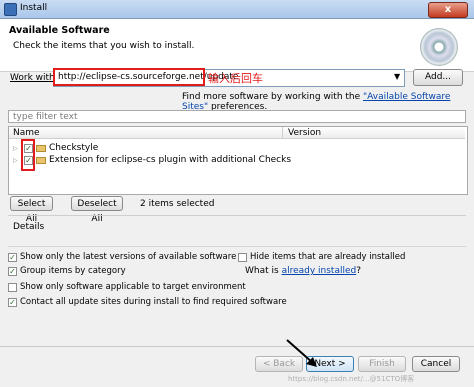  I want to click on annotation-checkbox-highlight, so click(28, 155).